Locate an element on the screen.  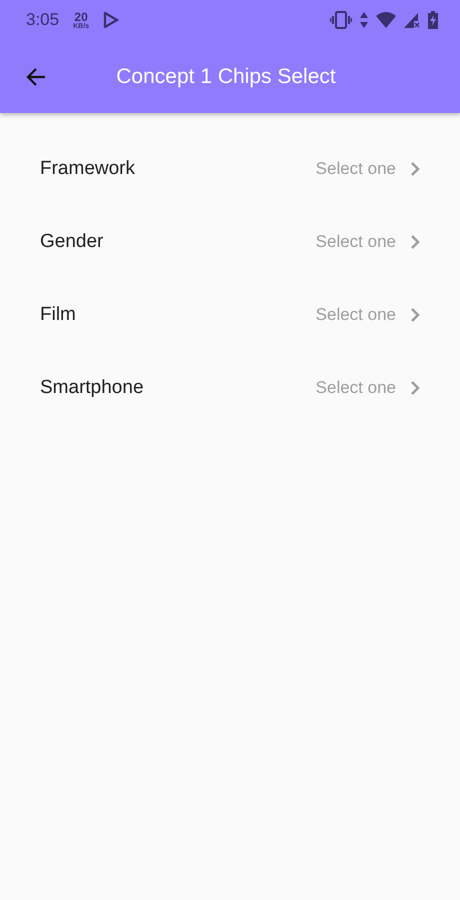
wifi-icon is located at coordinates (386, 20).